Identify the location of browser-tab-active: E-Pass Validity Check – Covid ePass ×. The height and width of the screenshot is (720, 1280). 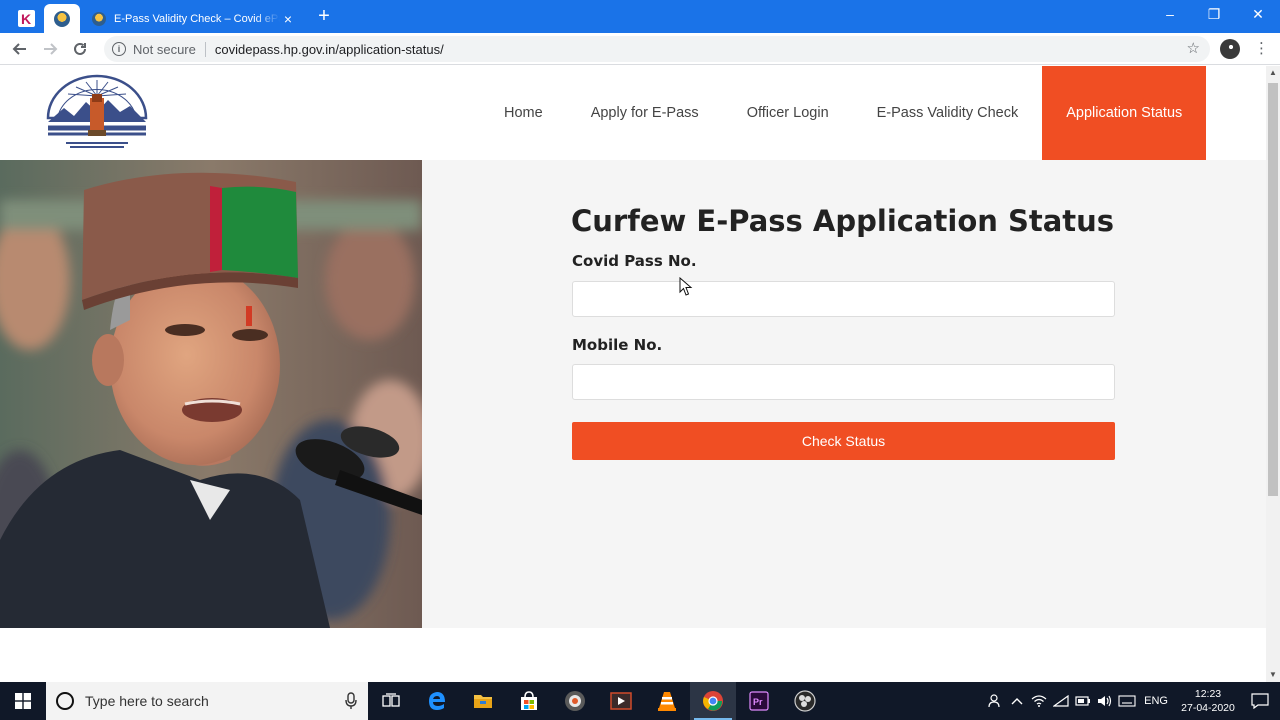
(192, 18).